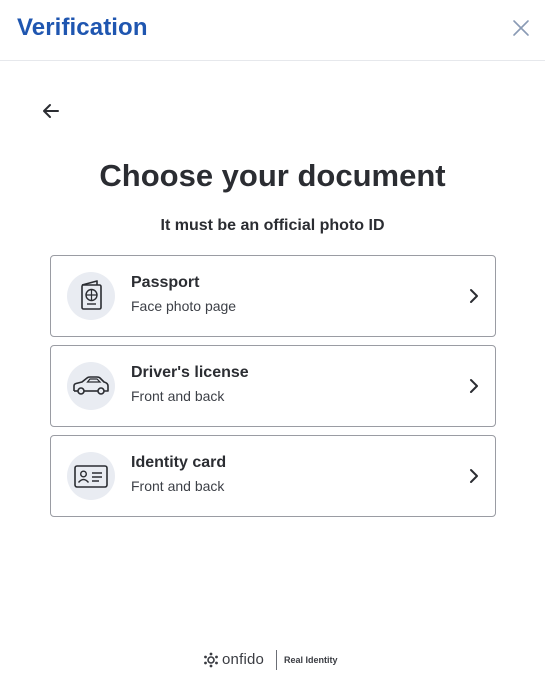  What do you see at coordinates (272, 661) in the screenshot?
I see `footer: onfido Real Identity` at bounding box center [272, 661].